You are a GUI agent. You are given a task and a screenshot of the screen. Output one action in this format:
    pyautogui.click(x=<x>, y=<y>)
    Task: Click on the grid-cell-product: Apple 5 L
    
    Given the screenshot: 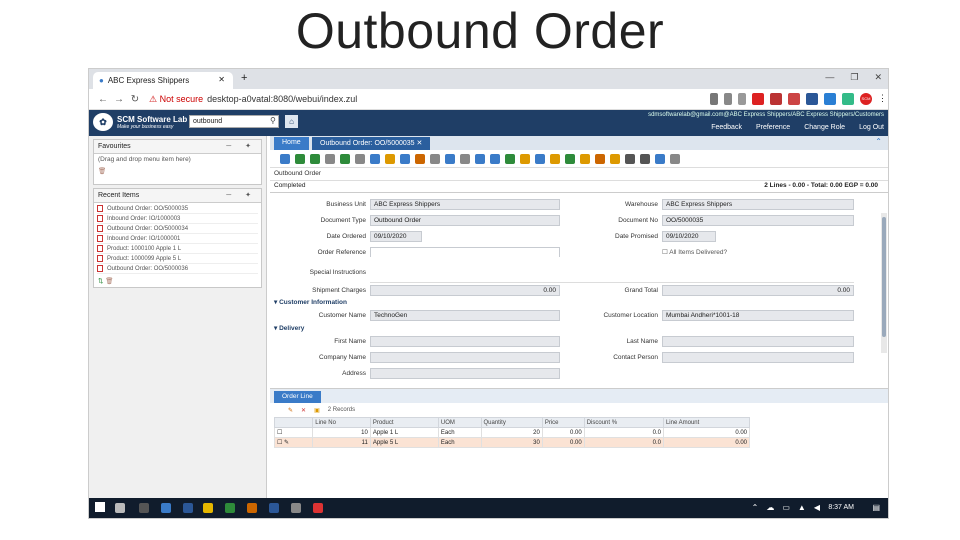 What is the action you would take?
    pyautogui.click(x=404, y=442)
    